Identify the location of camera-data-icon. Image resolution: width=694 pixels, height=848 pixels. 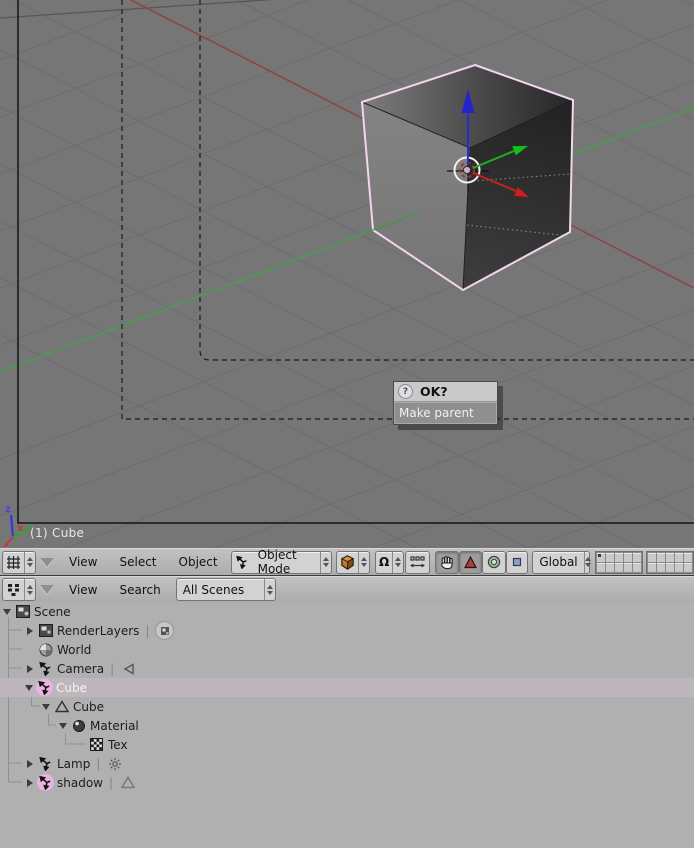
(128, 668).